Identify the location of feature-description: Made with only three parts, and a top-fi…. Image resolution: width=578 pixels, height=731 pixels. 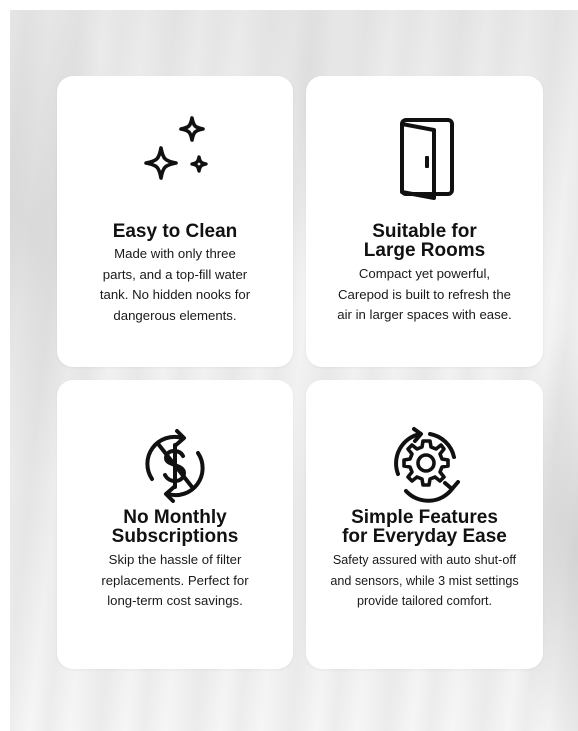
(175, 285).